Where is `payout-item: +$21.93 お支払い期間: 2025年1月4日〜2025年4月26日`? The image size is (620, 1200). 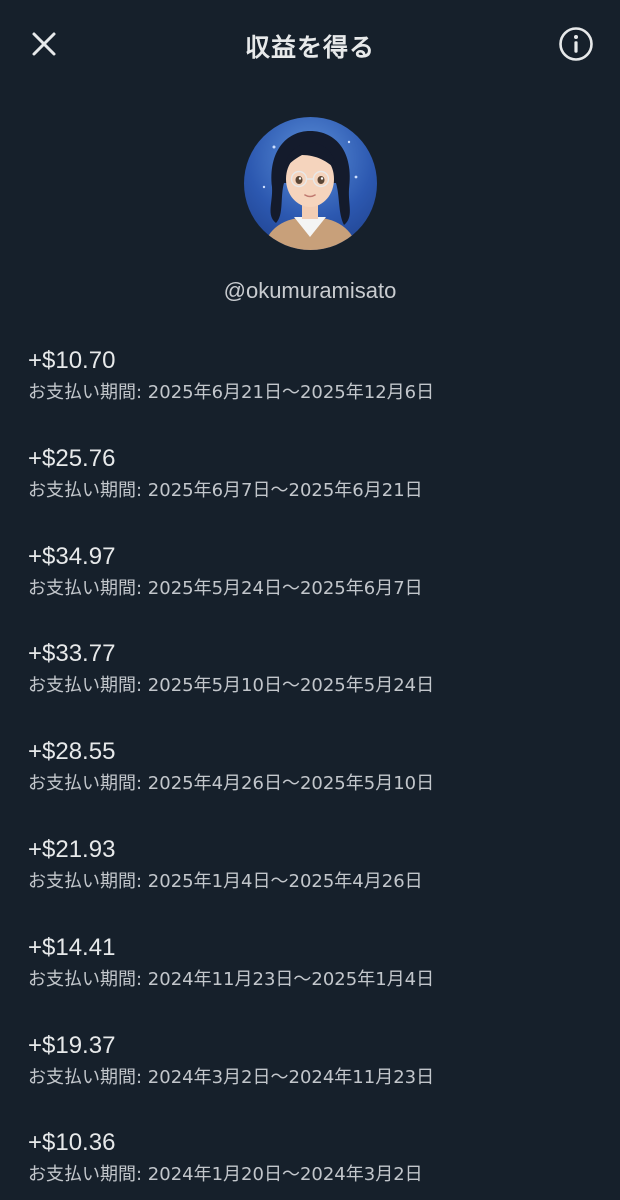 payout-item: +$21.93 お支払い期間: 2025年1月4日〜2025年4月26日 is located at coordinates (310, 878).